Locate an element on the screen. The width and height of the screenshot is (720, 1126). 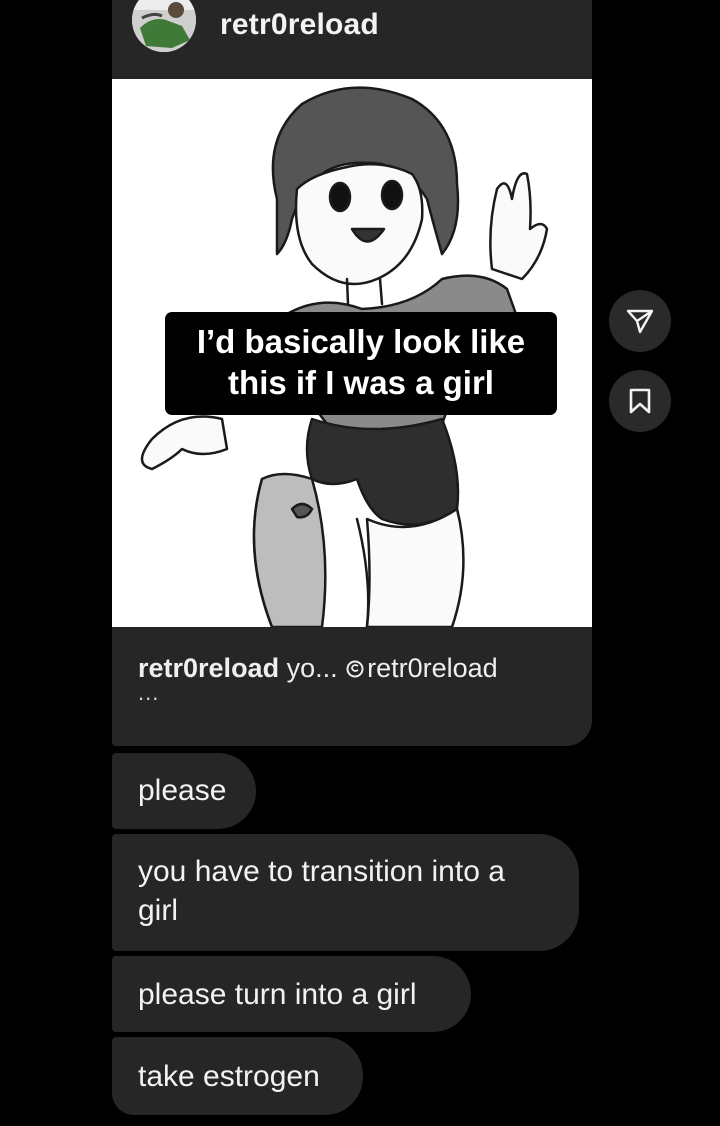
threads-icon is located at coordinates (355, 669).